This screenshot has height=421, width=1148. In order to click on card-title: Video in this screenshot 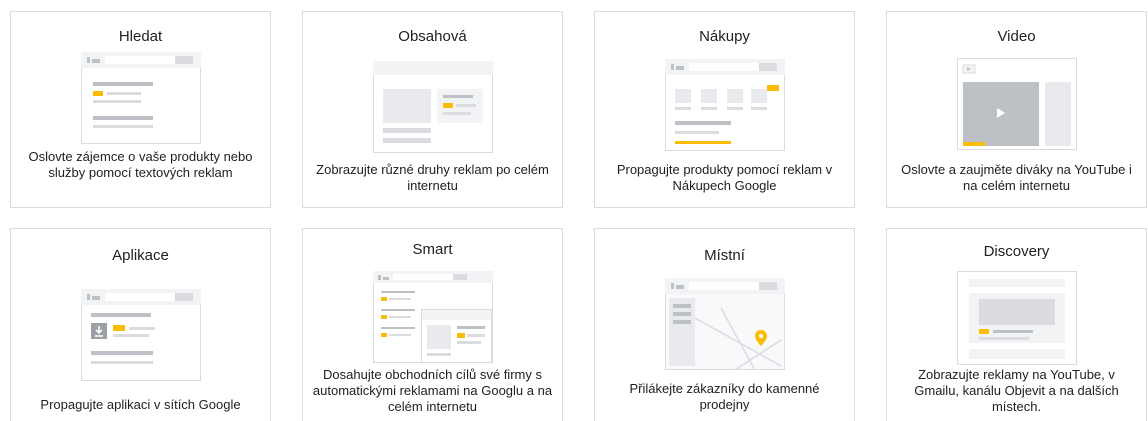, I will do `click(1016, 36)`.